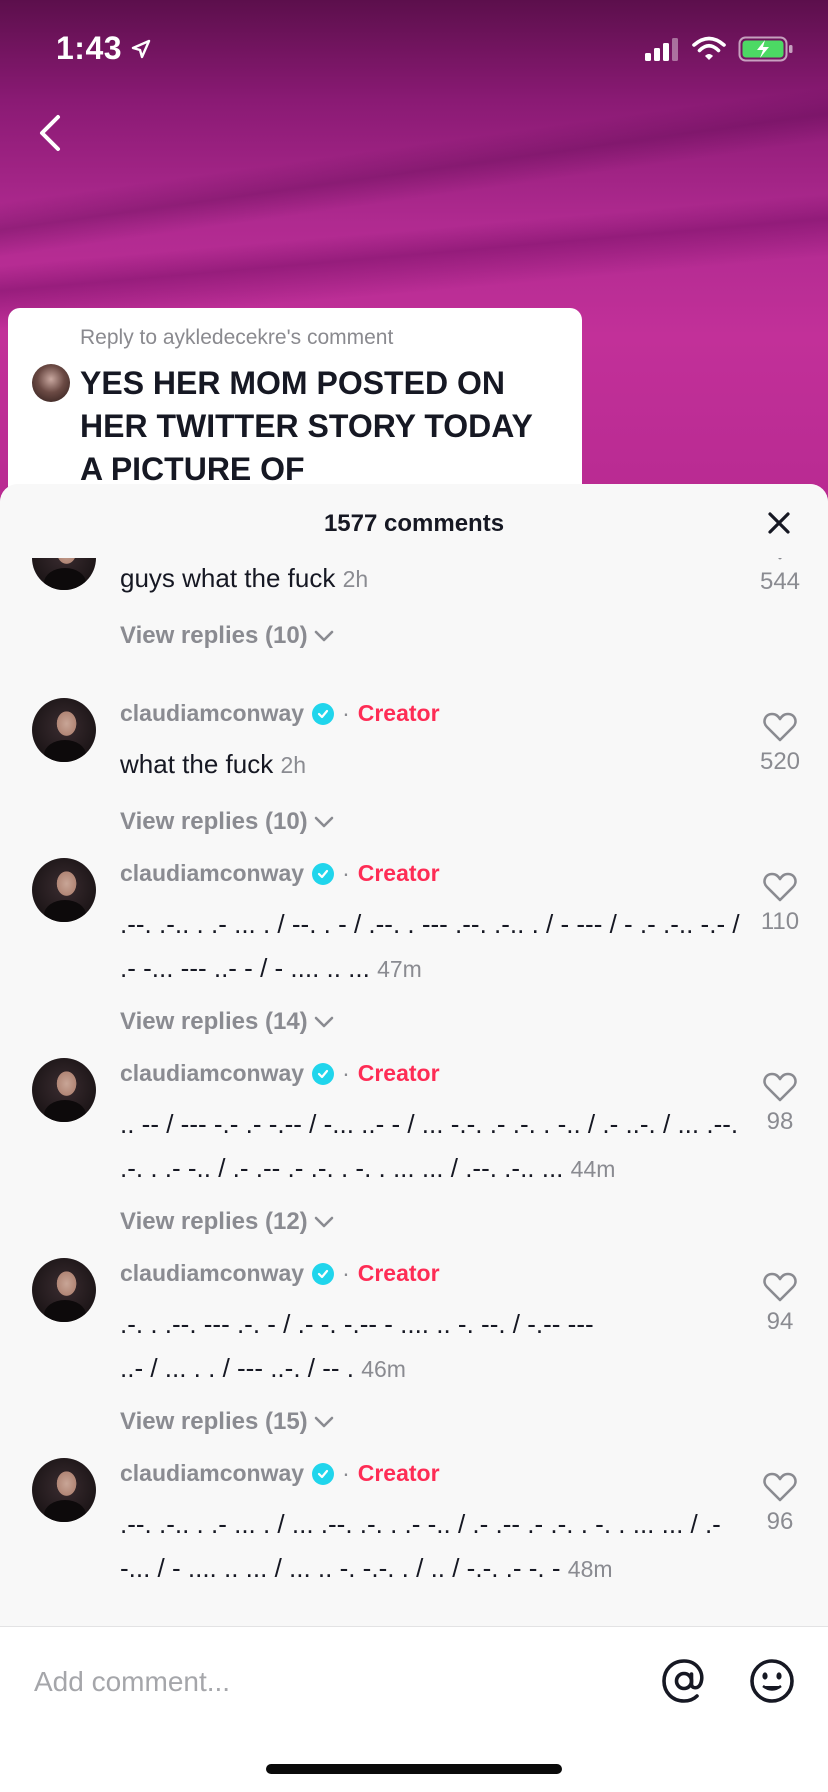 The image size is (828, 1792). I want to click on comment-time: 48m, so click(590, 1569).